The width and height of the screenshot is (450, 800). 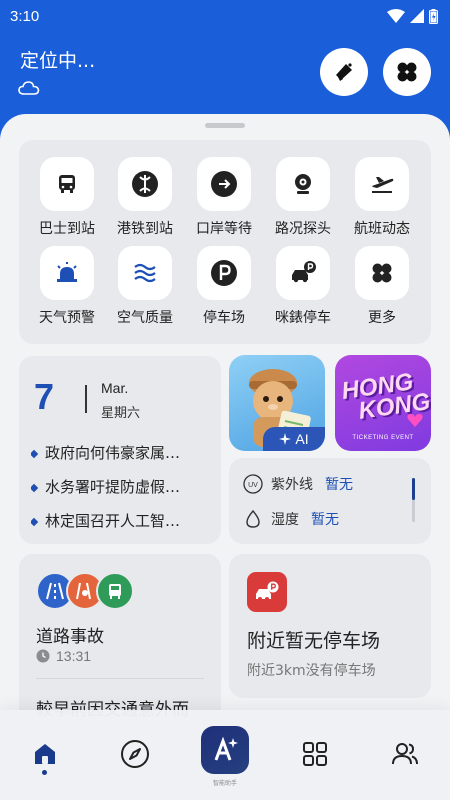 What do you see at coordinates (115, 591) in the screenshot?
I see `bus-route-icon` at bounding box center [115, 591].